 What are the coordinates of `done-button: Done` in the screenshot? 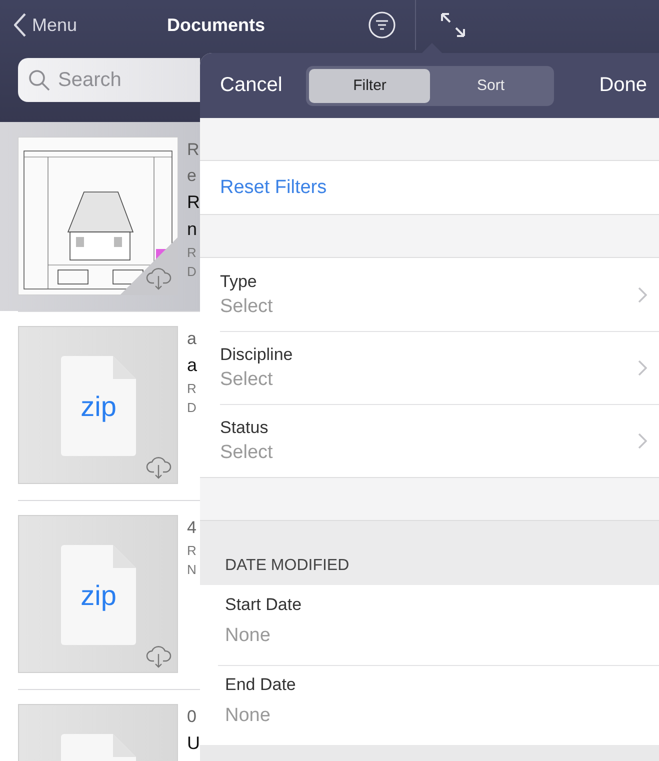 It's located at (623, 85).